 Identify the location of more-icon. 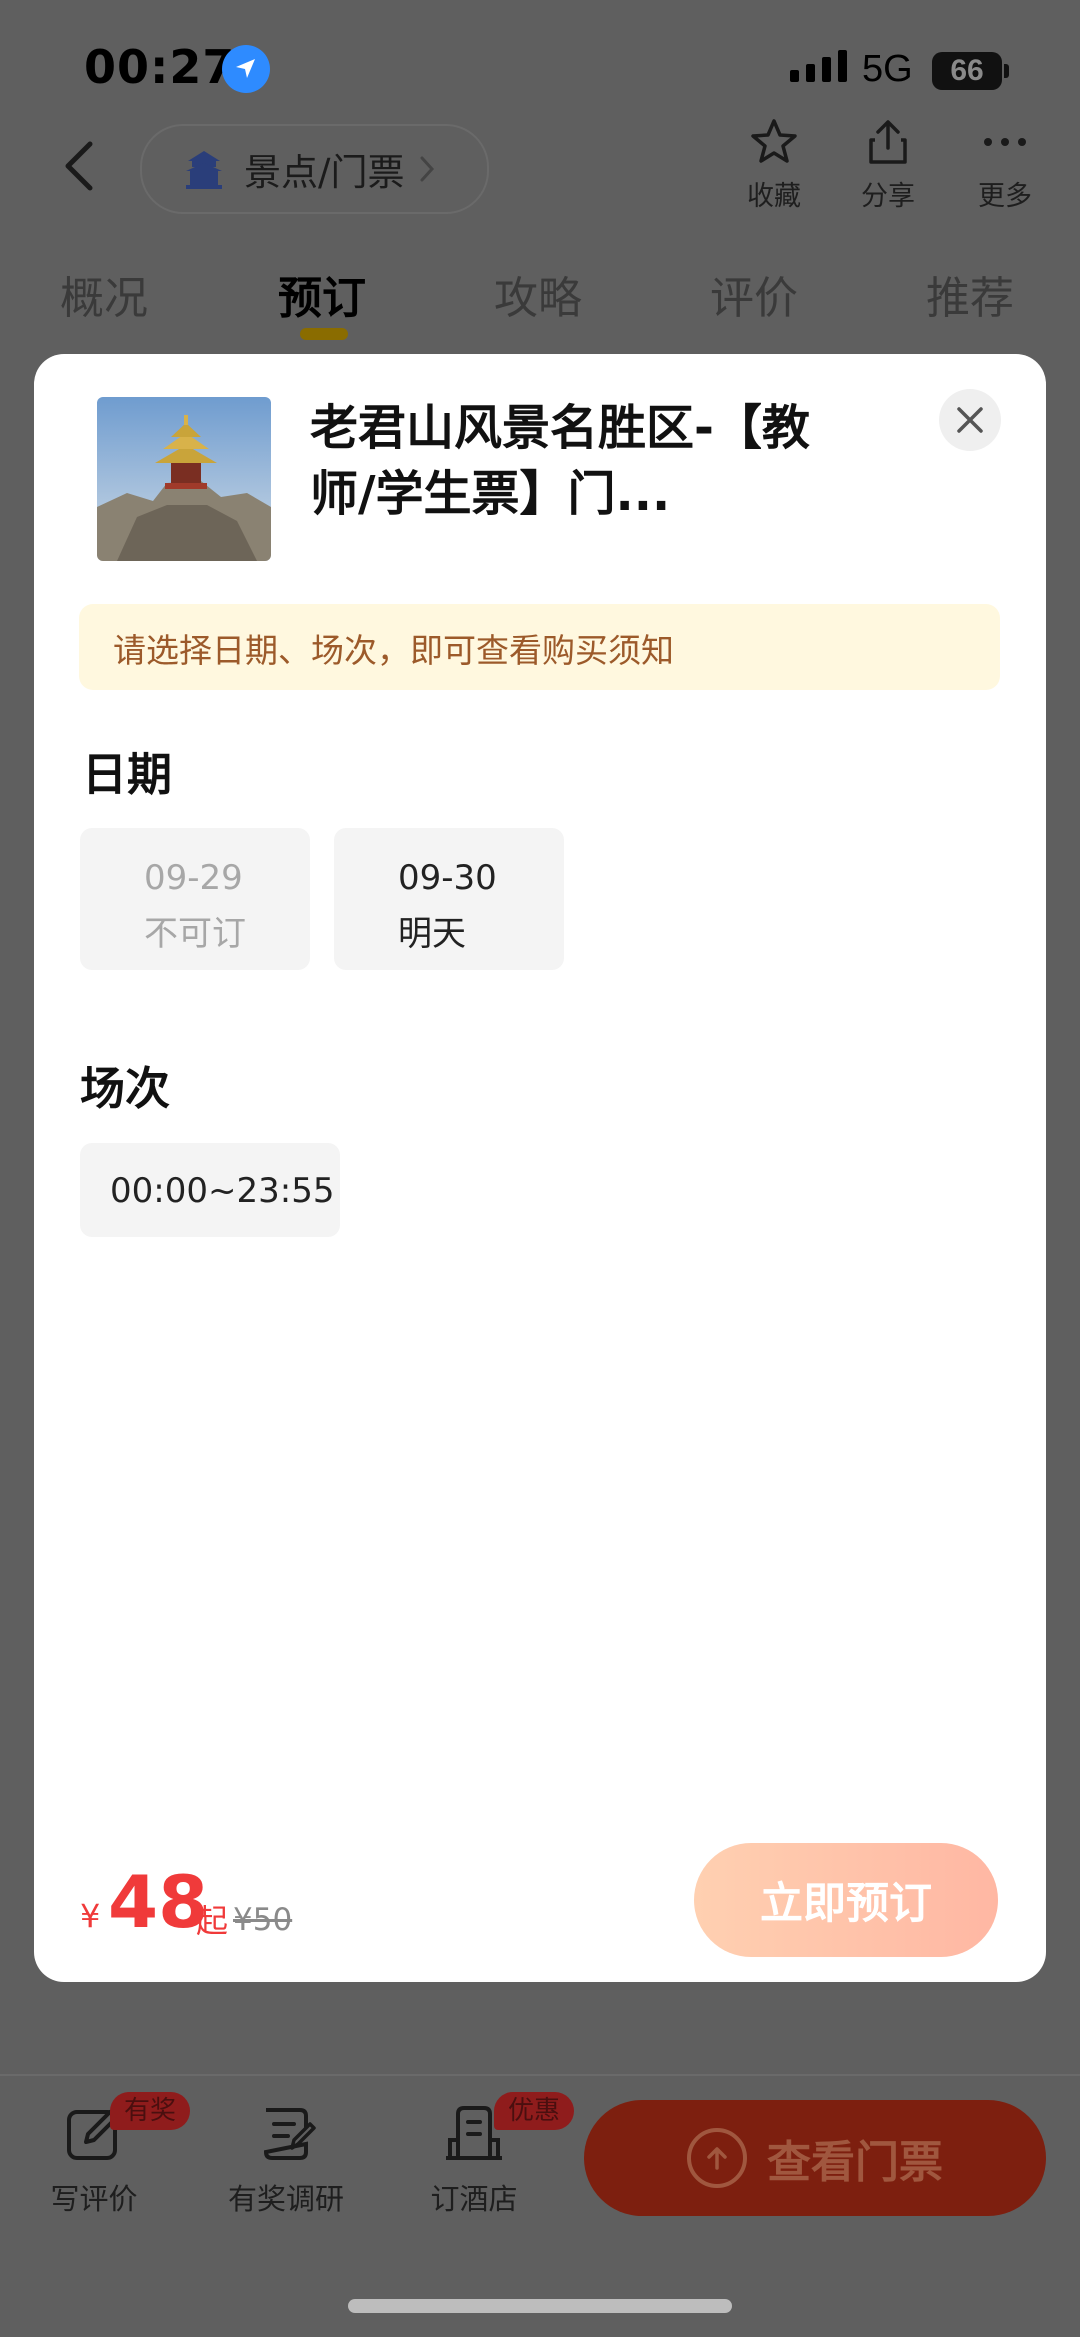
(1005, 142).